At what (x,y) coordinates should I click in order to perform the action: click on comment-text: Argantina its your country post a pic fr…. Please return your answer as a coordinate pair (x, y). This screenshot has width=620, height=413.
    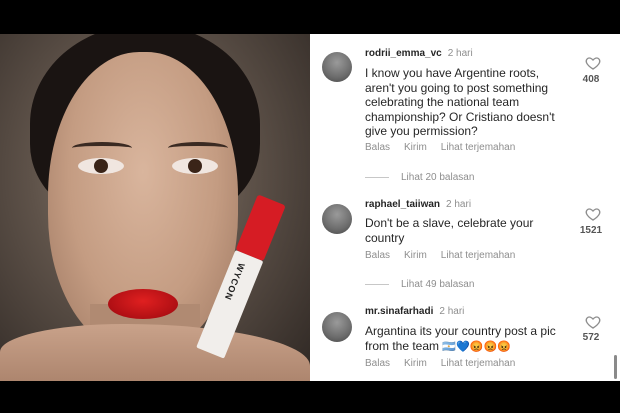
    Looking at the image, I should click on (460, 338).